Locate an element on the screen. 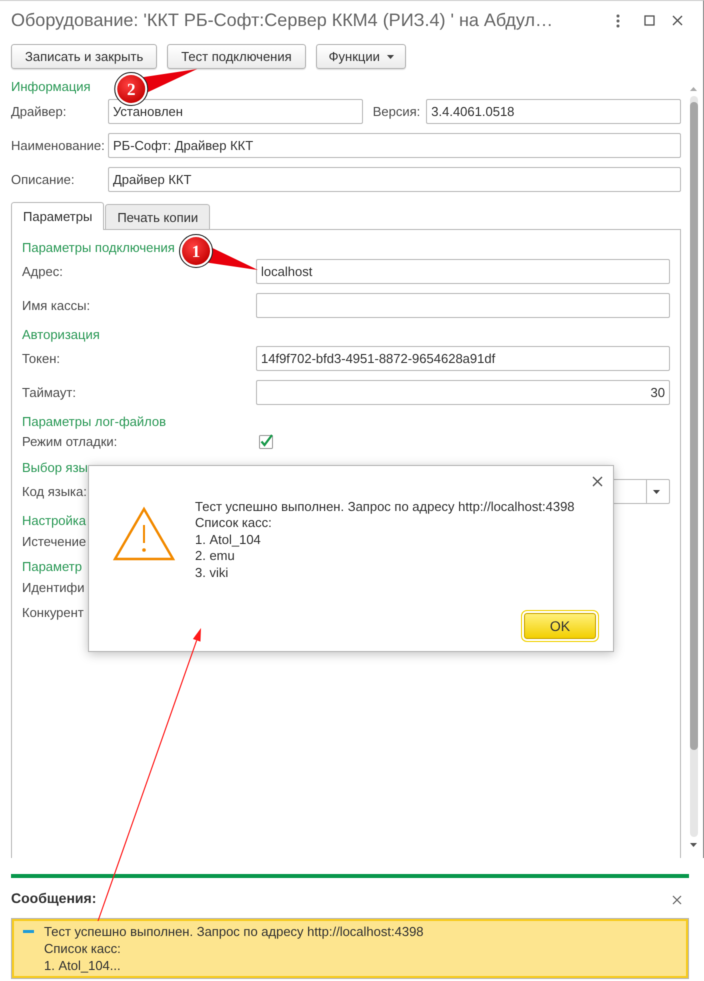 Image resolution: width=704 pixels, height=981 pixels. field-label: Версия: is located at coordinates (397, 111).